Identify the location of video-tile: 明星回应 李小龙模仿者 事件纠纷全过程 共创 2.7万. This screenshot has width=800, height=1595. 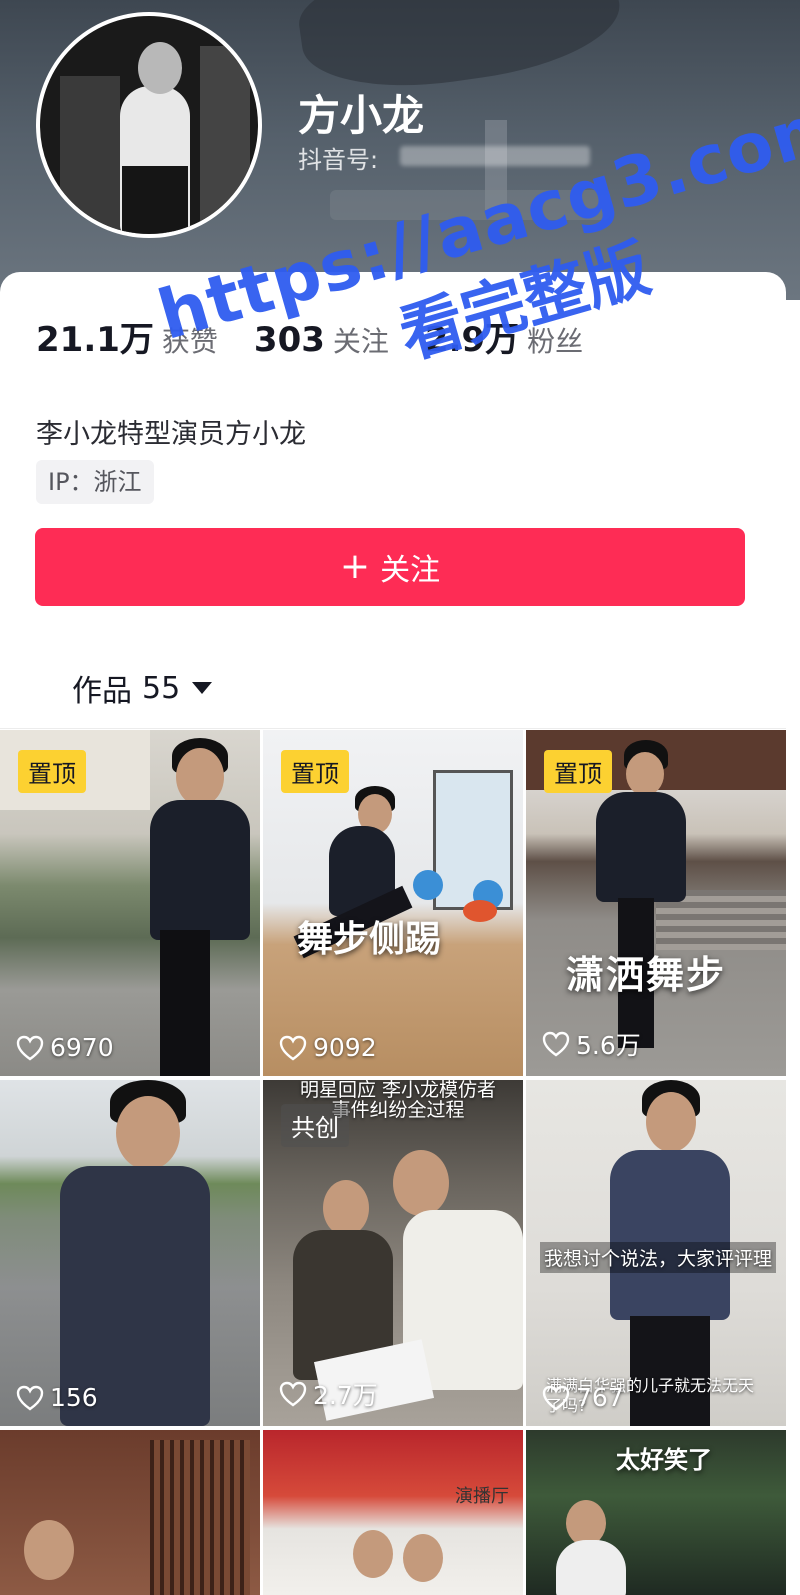
(393, 1253).